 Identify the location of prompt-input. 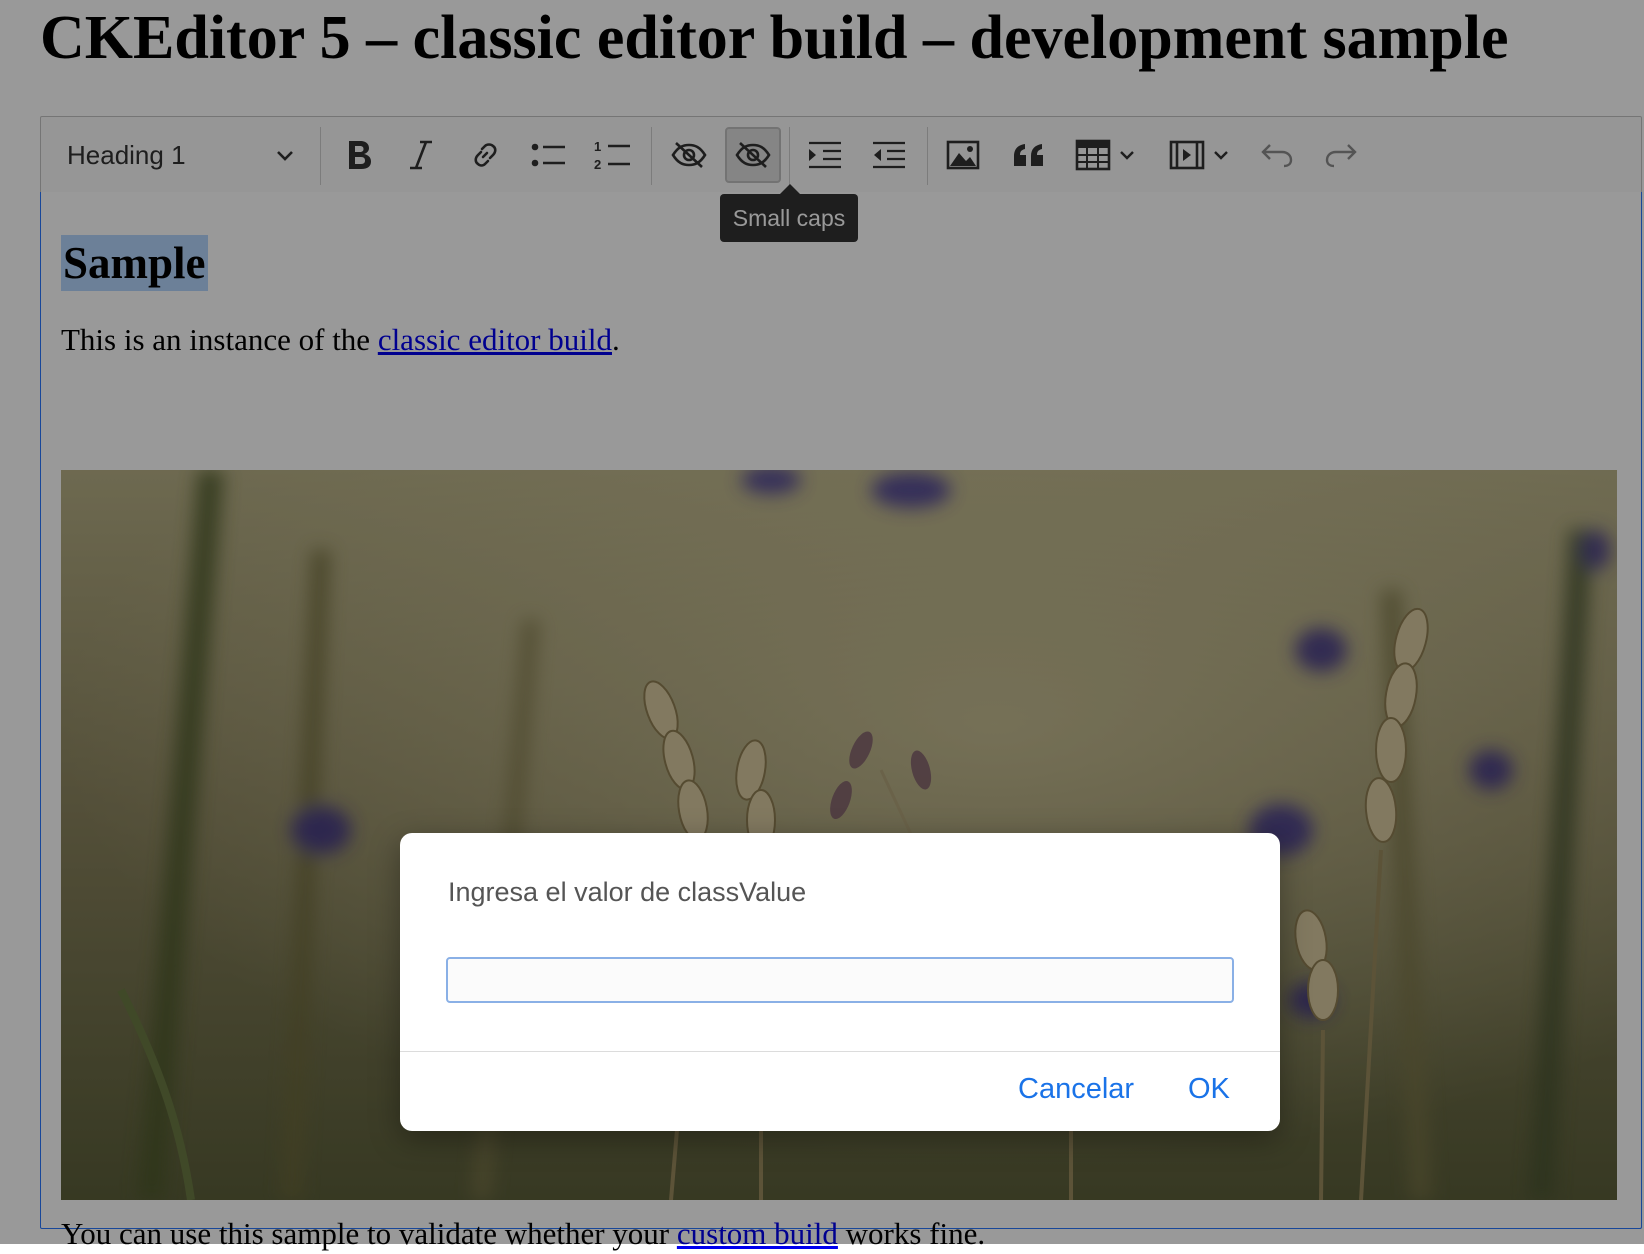
(840, 980).